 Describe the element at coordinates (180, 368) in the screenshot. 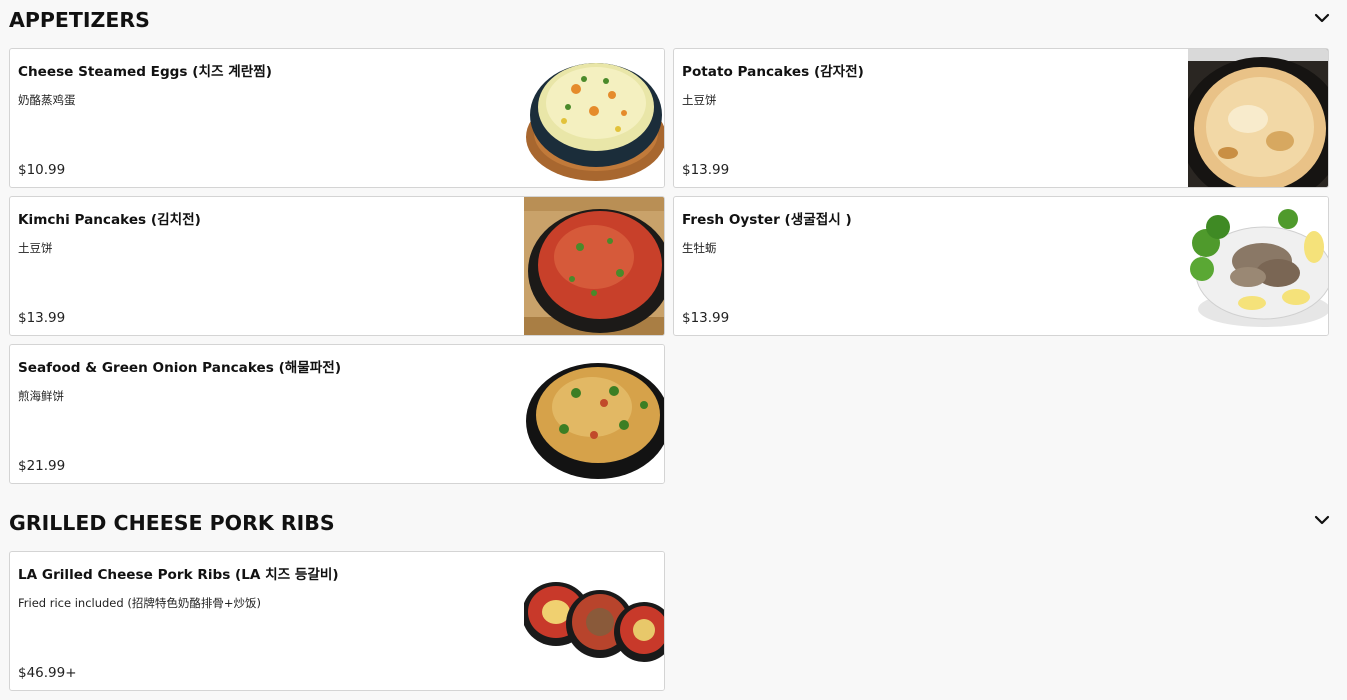

I see `item-name: Seafood & Green Onion Pancakes (해물파전)` at that location.